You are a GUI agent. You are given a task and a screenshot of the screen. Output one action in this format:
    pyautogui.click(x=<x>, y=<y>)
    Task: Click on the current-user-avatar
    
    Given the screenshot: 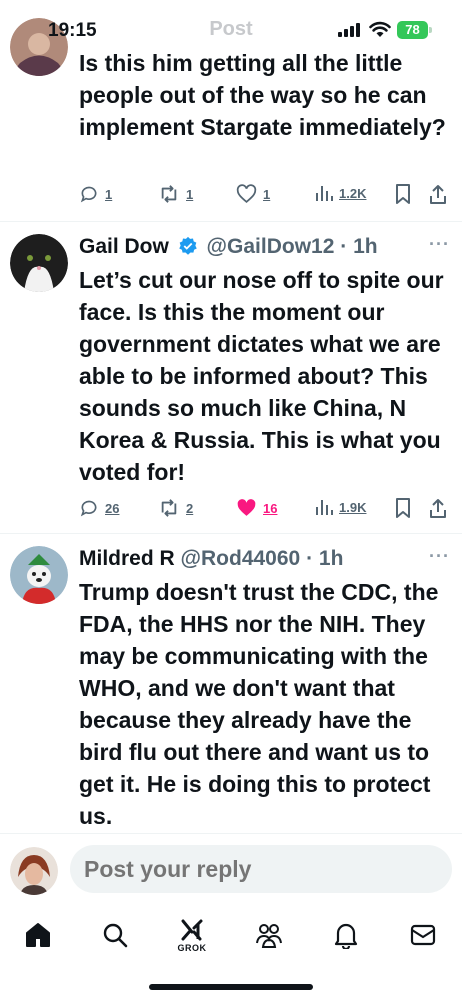 What is the action you would take?
    pyautogui.click(x=34, y=871)
    